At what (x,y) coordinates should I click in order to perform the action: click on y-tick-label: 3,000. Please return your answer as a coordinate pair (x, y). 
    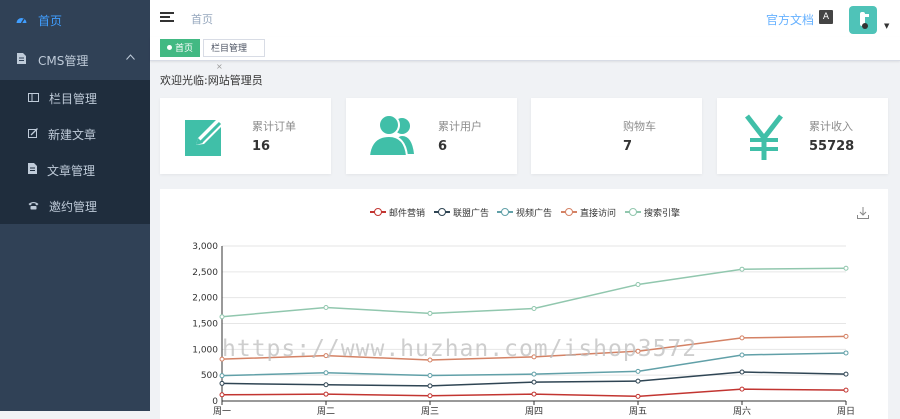
    Looking at the image, I should click on (205, 247).